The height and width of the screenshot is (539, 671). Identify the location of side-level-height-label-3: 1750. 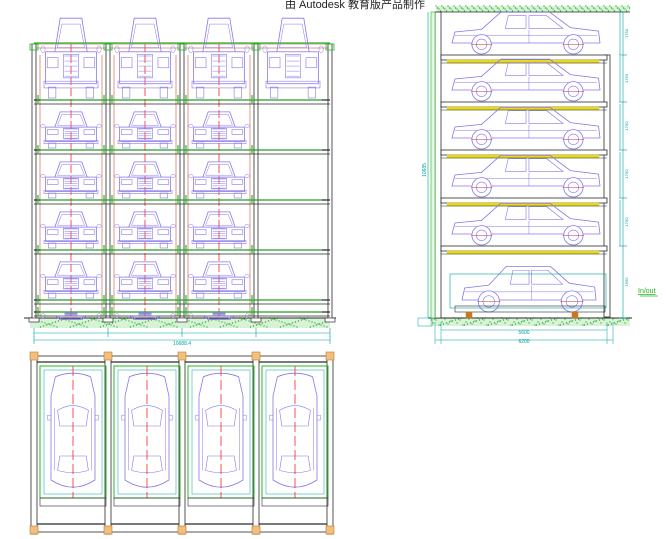
(626, 174).